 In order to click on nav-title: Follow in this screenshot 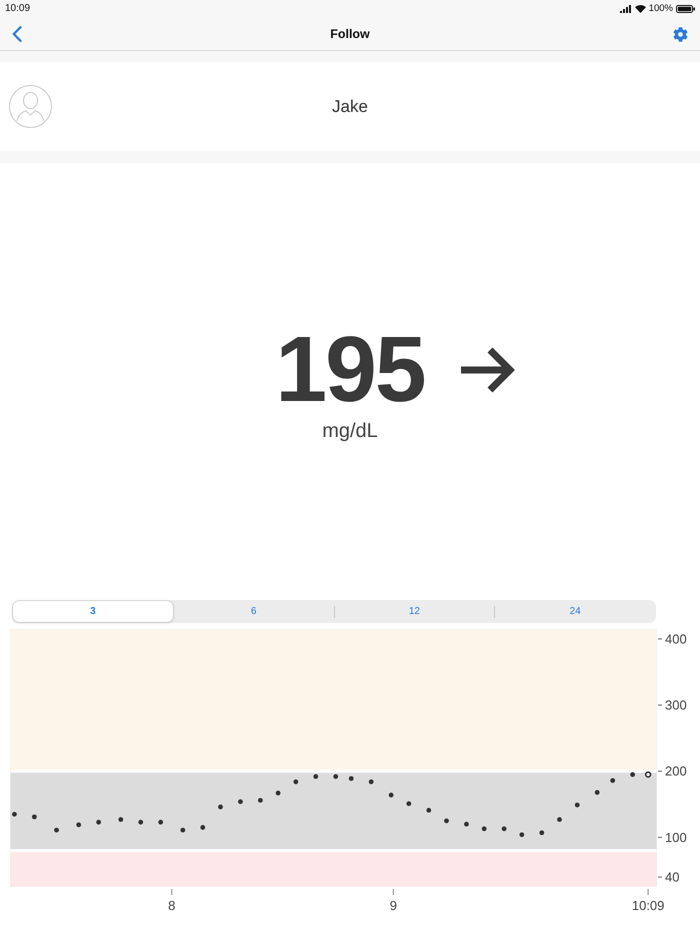, I will do `click(350, 34)`.